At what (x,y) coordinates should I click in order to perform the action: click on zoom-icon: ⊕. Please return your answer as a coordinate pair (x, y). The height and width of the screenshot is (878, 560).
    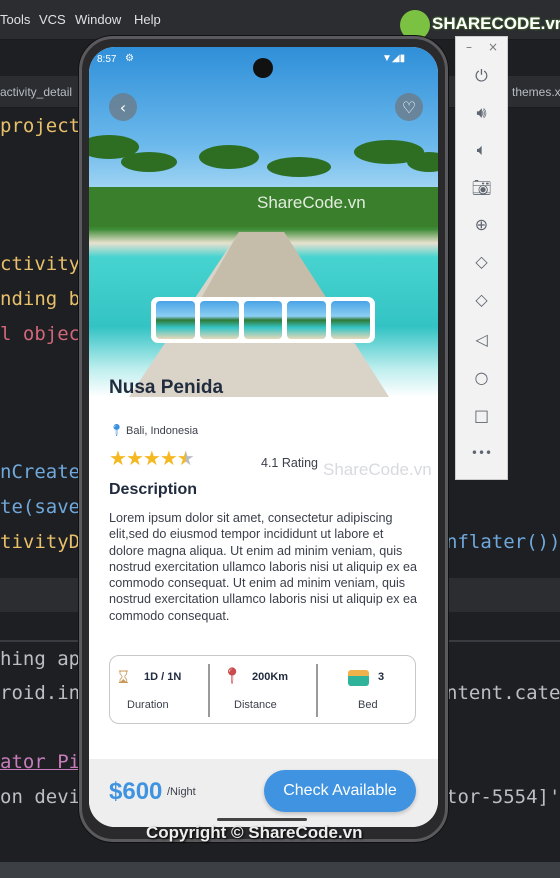
    Looking at the image, I should click on (481, 224).